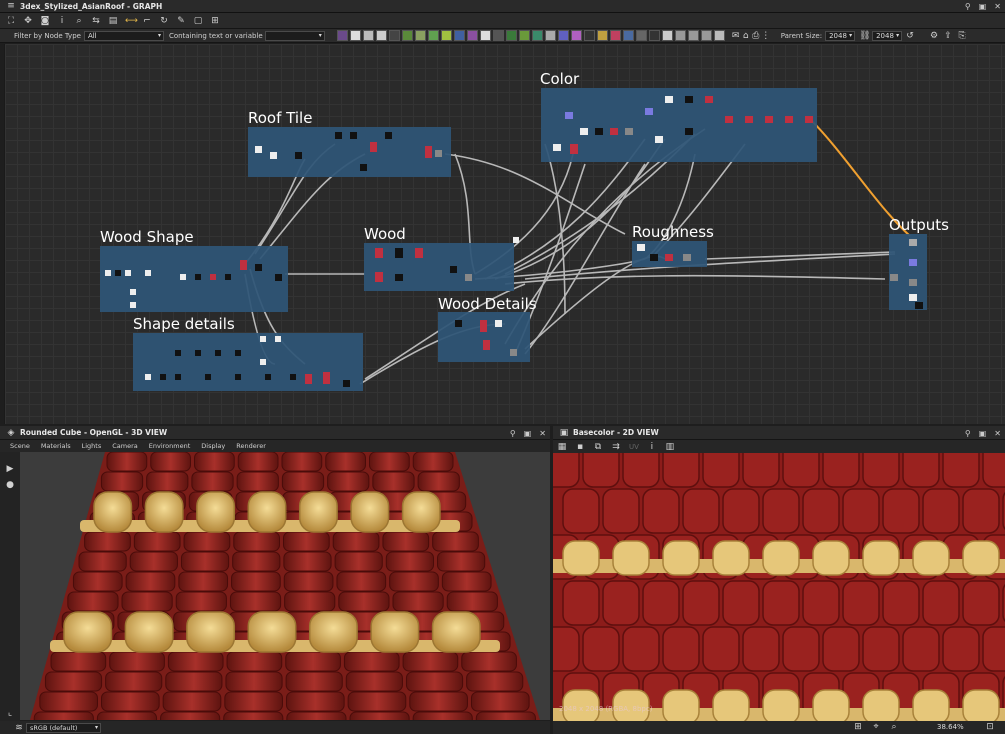  What do you see at coordinates (746, 36) in the screenshot?
I see `pin-node-icon: ⌂` at bounding box center [746, 36].